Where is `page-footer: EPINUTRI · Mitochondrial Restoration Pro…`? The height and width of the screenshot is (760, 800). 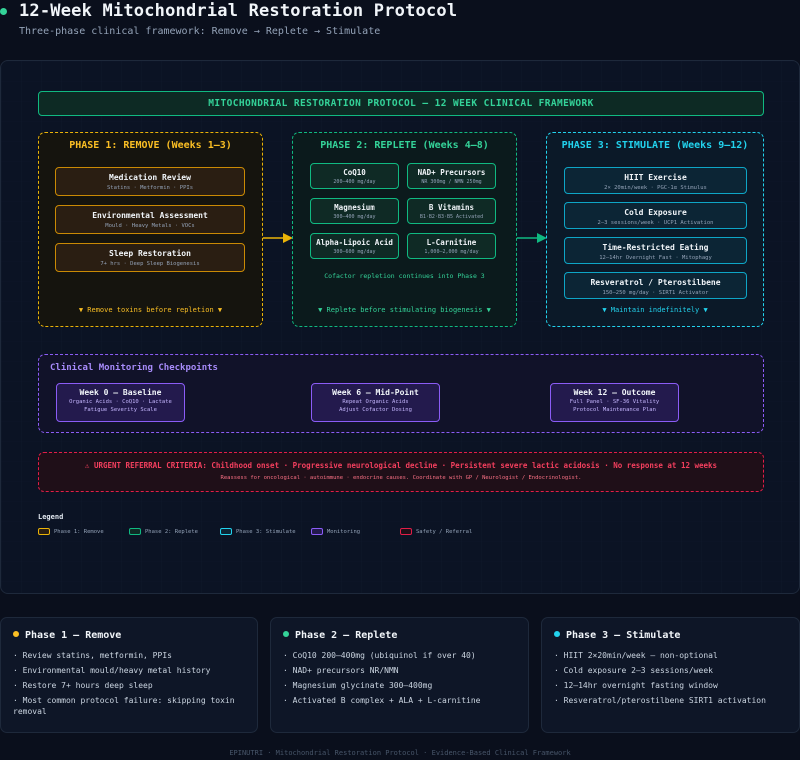 page-footer: EPINUTRI · Mitochondrial Restoration Pro… is located at coordinates (400, 753).